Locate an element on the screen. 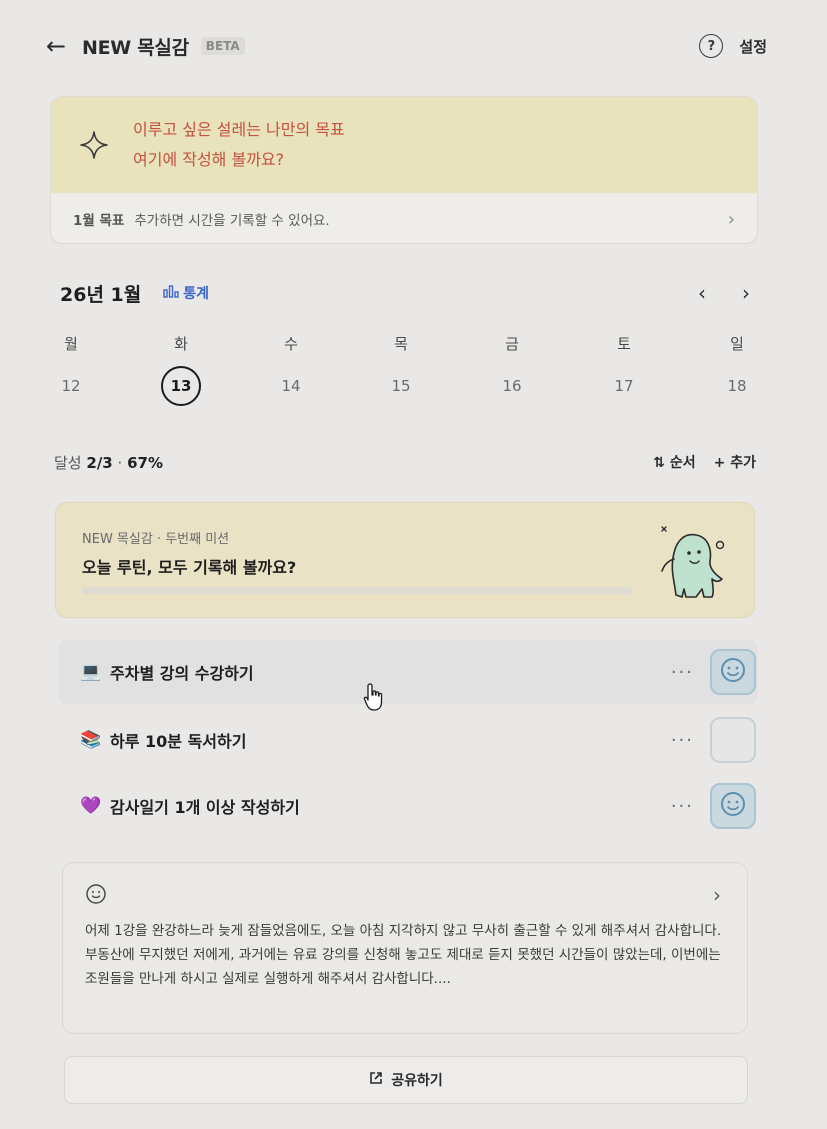 This screenshot has width=827, height=1129. add-label: 추가 is located at coordinates (743, 463).